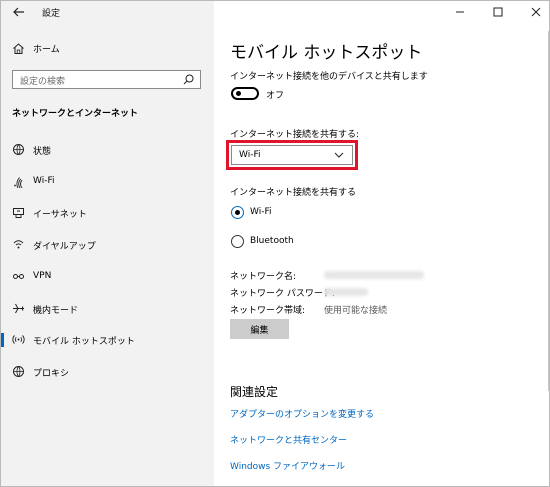  Describe the element at coordinates (356, 311) in the screenshot. I see `network-band-value: 使用可能な接続` at that location.